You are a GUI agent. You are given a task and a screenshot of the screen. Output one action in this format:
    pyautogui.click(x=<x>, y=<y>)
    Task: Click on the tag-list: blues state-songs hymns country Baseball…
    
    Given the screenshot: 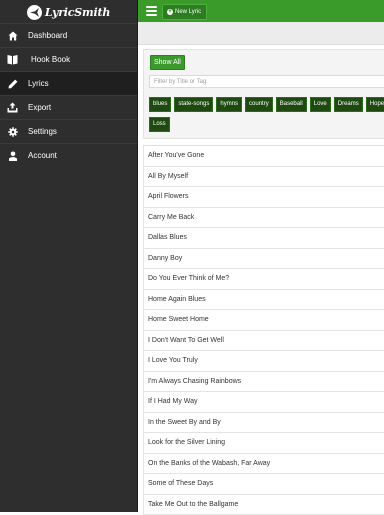 What is the action you would take?
    pyautogui.click(x=266, y=114)
    